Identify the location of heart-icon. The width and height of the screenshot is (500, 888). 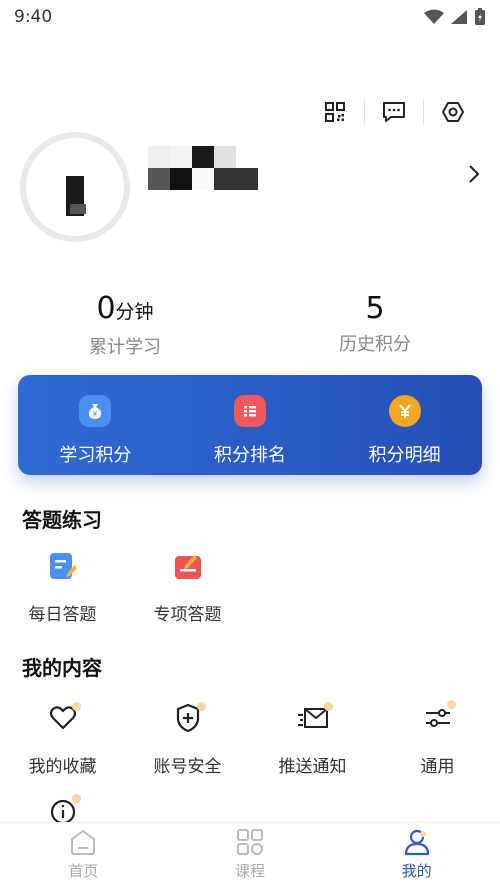
(63, 718).